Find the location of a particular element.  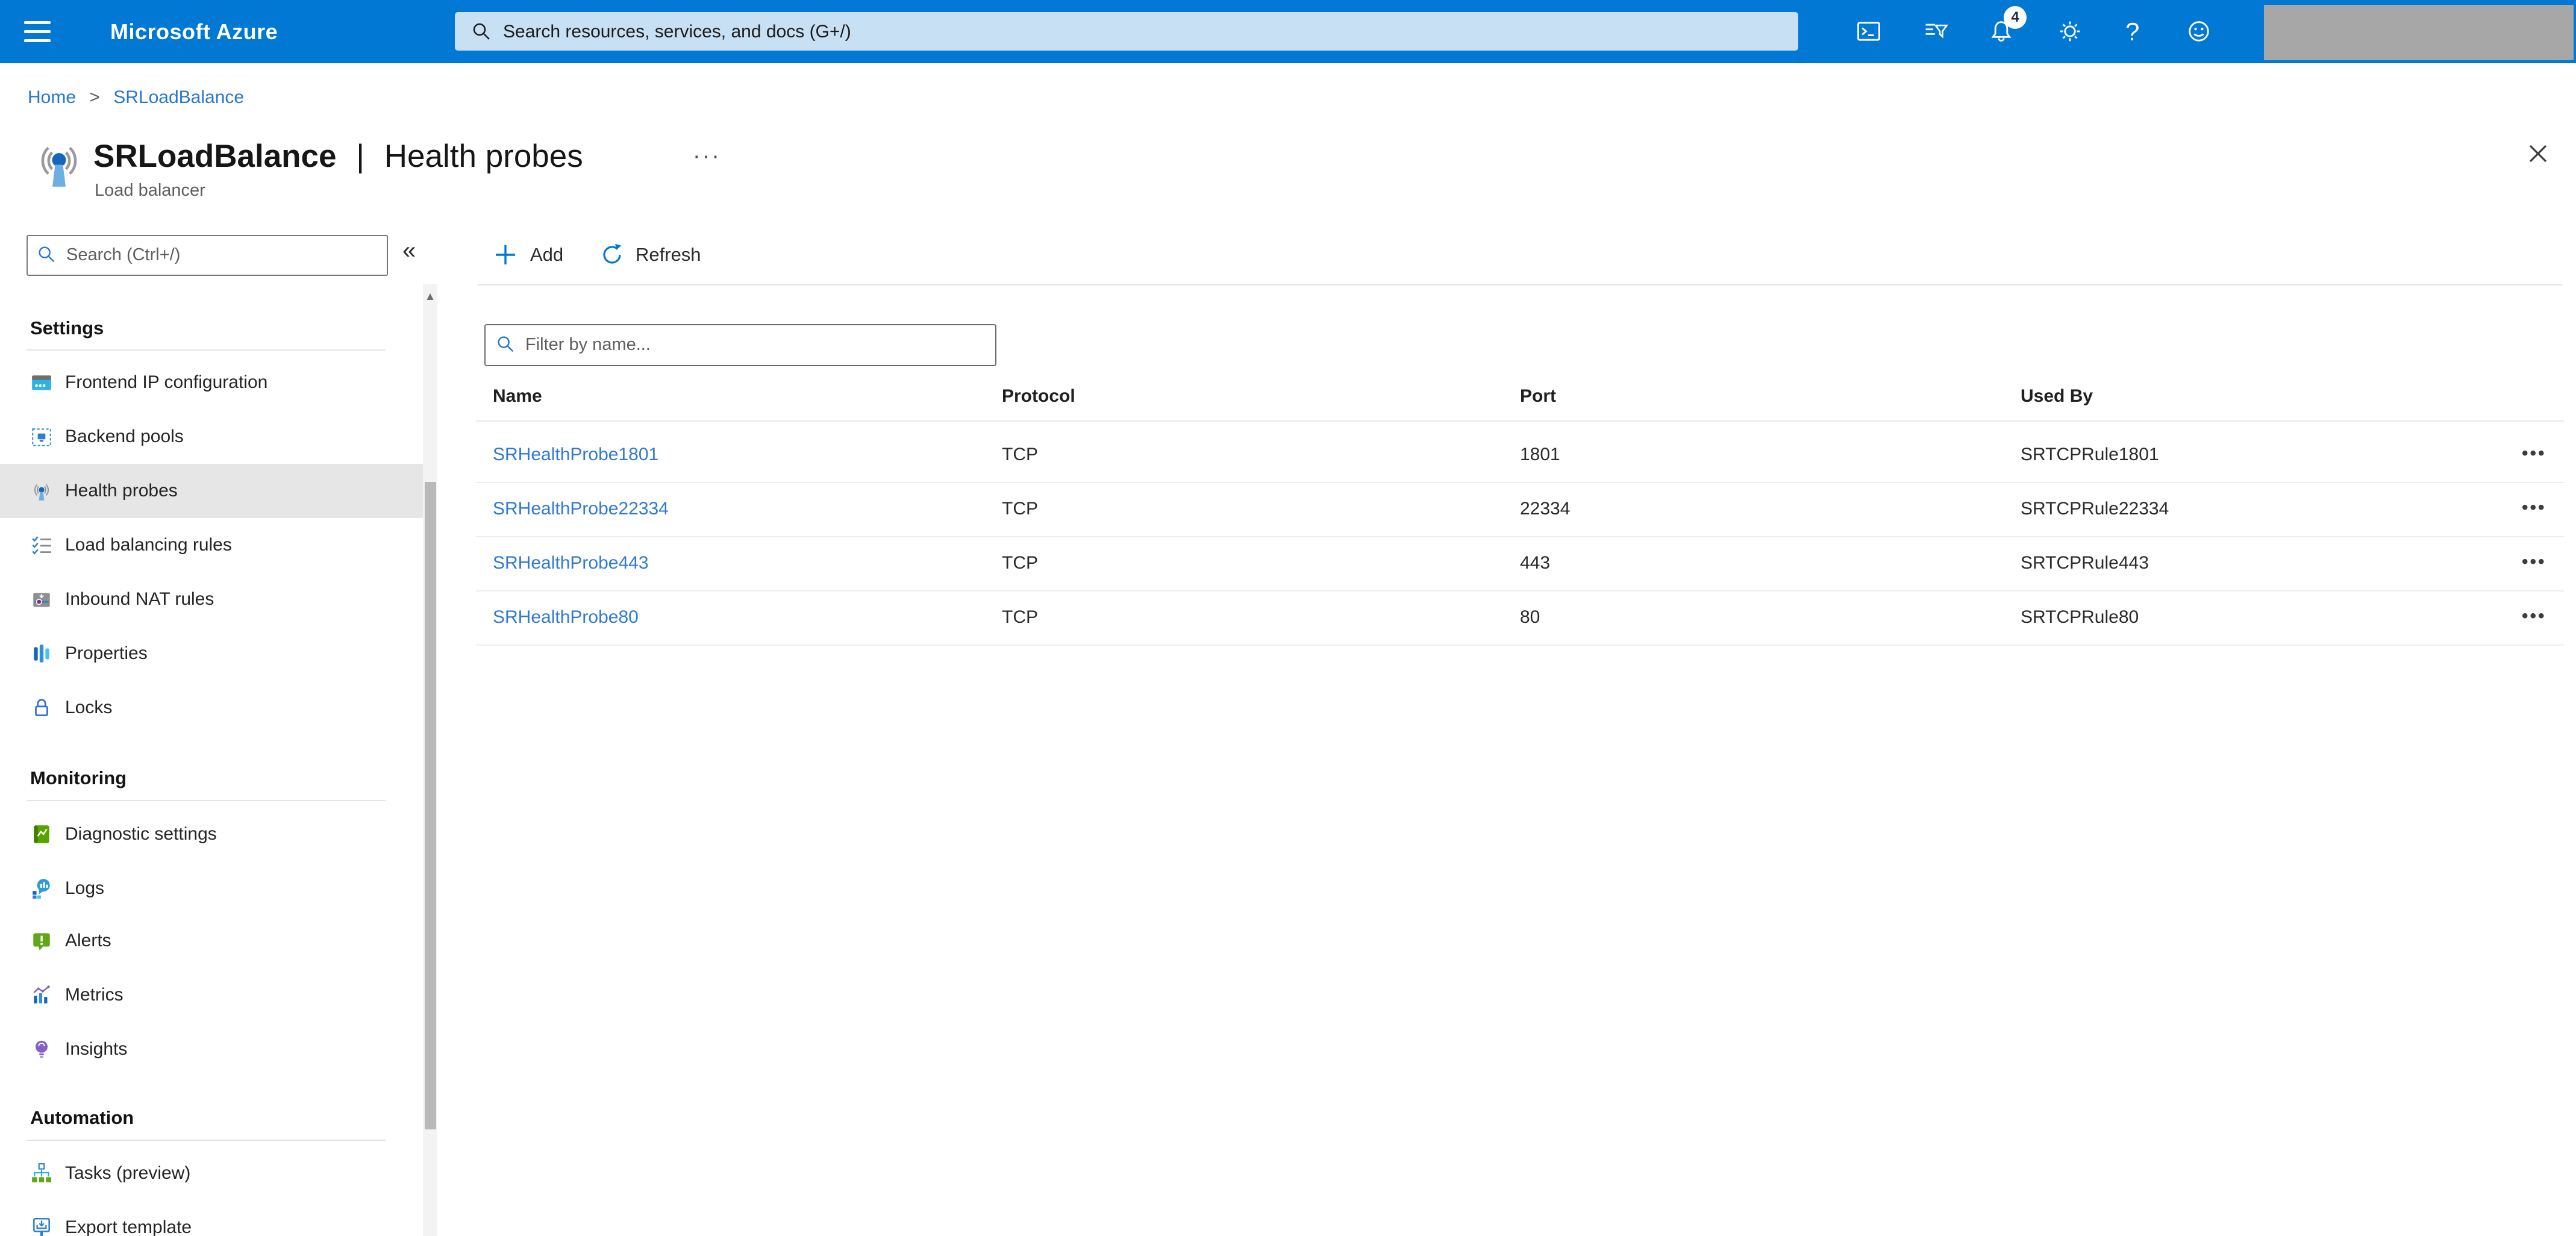

logs-icon is located at coordinates (42, 889).